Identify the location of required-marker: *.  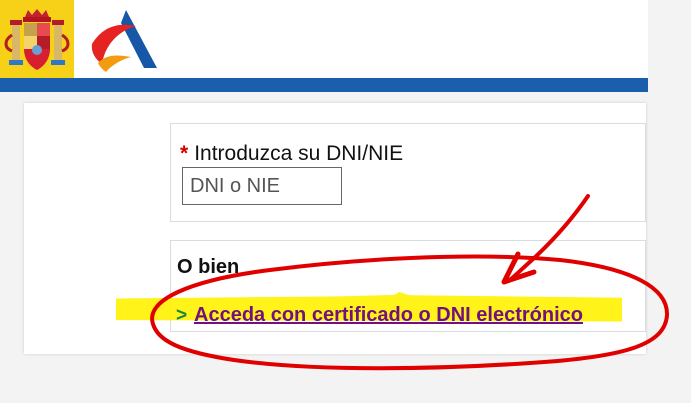
(184, 153).